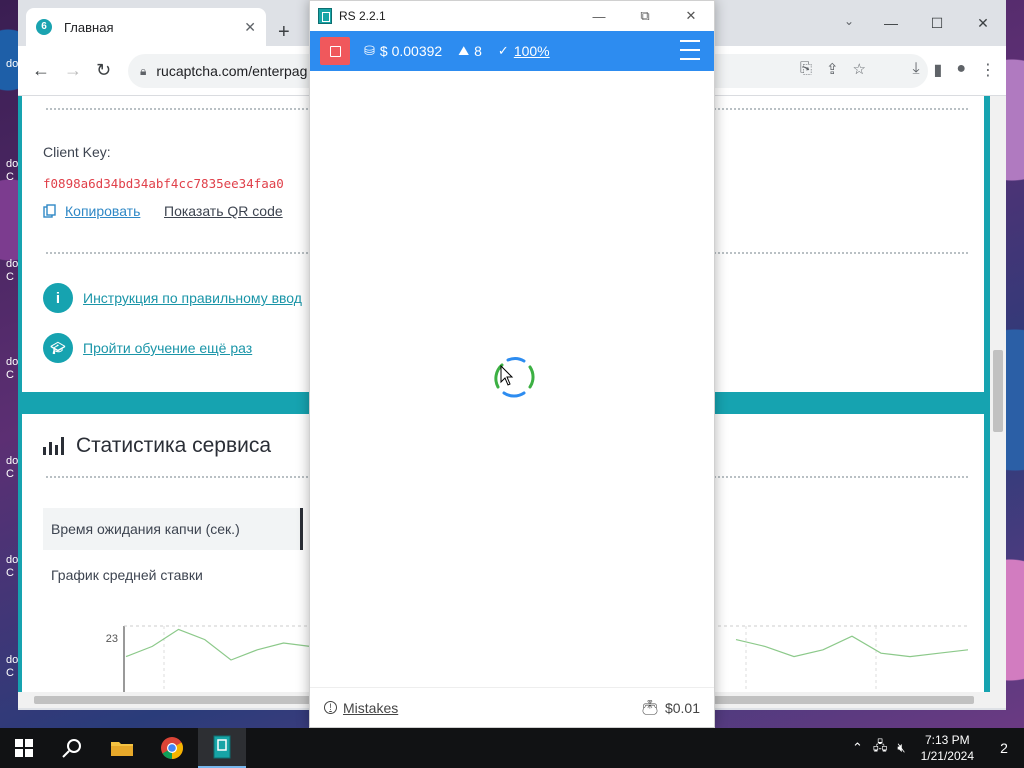  Describe the element at coordinates (371, 707) in the screenshot. I see `mistakes-label: Mistakes` at that location.